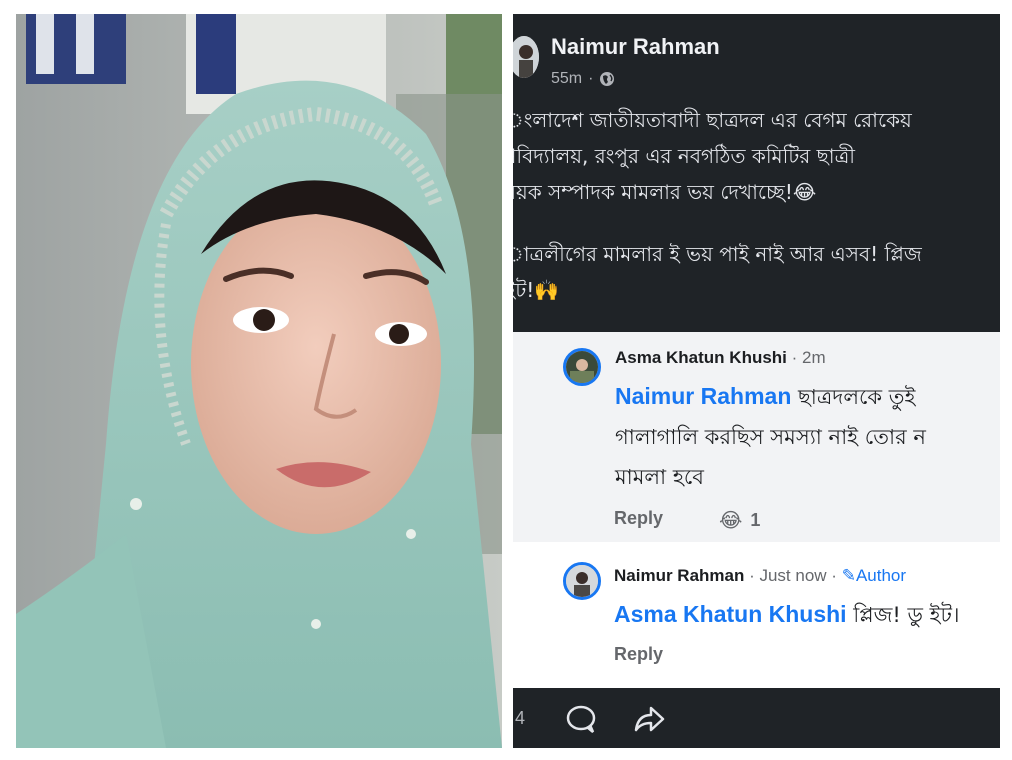 The width and height of the screenshot is (1012, 760). I want to click on comment-text-line: মামলা হবে, so click(659, 477).